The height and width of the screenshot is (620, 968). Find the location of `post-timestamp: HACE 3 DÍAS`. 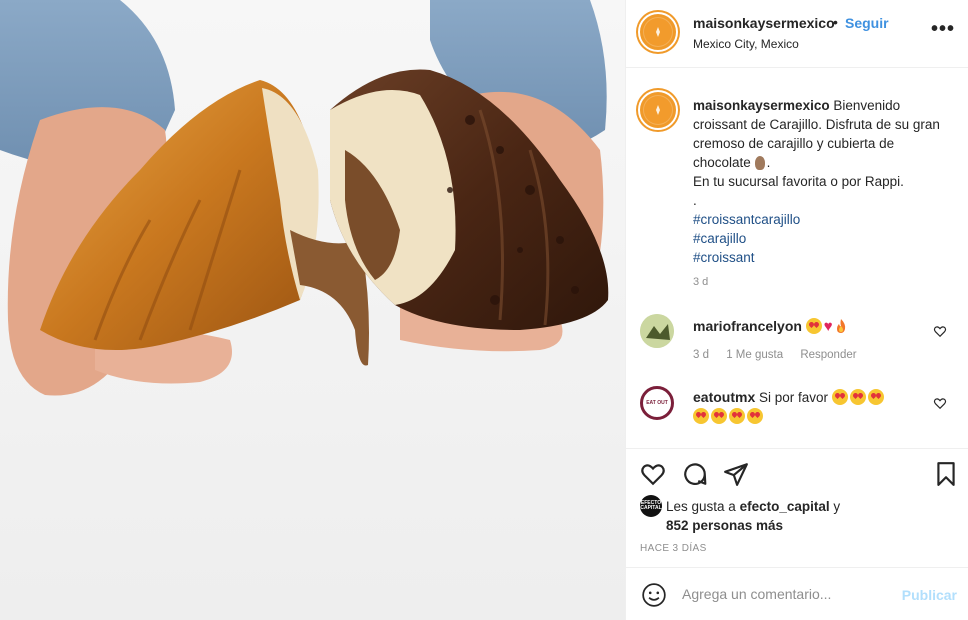

post-timestamp: HACE 3 DÍAS is located at coordinates (673, 548).